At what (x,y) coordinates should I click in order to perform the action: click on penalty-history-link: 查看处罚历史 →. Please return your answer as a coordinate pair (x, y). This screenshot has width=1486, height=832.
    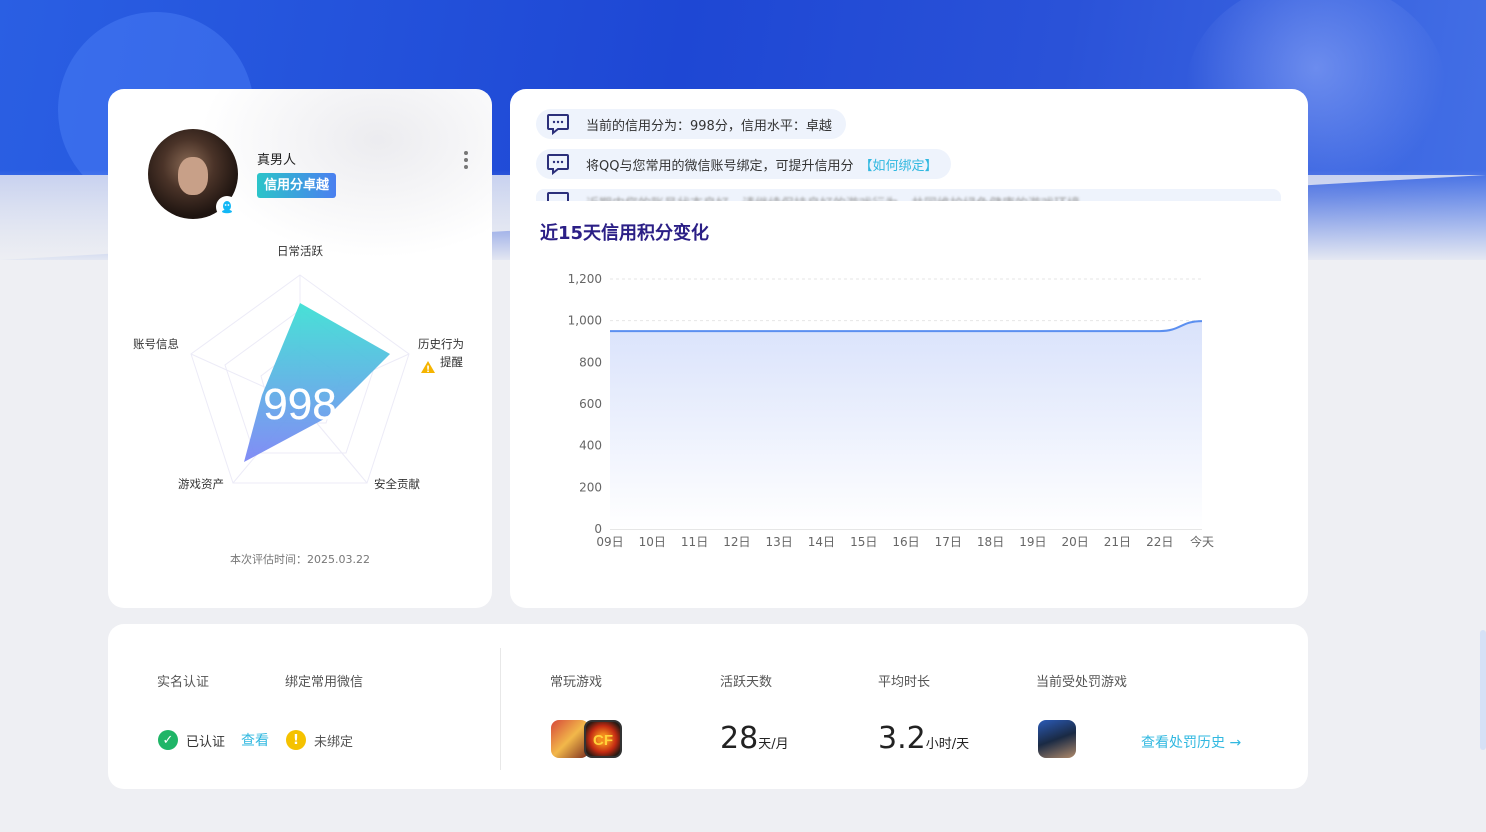
    Looking at the image, I should click on (1191, 742).